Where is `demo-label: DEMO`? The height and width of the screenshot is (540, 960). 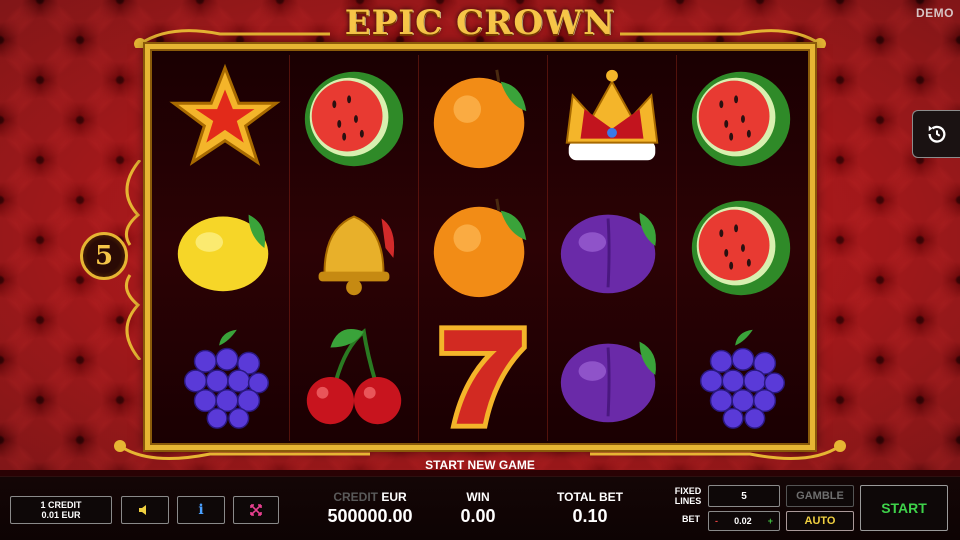
demo-label: DEMO is located at coordinates (935, 13).